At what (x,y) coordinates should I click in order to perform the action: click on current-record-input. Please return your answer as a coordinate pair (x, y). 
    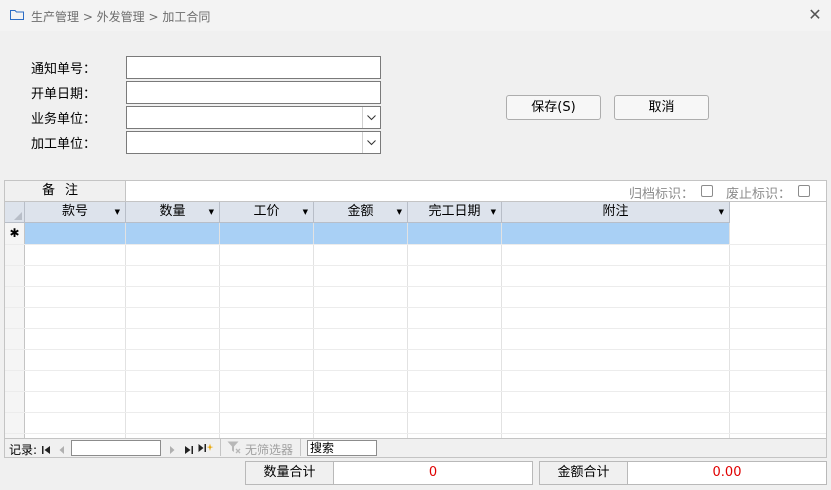
    Looking at the image, I should click on (116, 448).